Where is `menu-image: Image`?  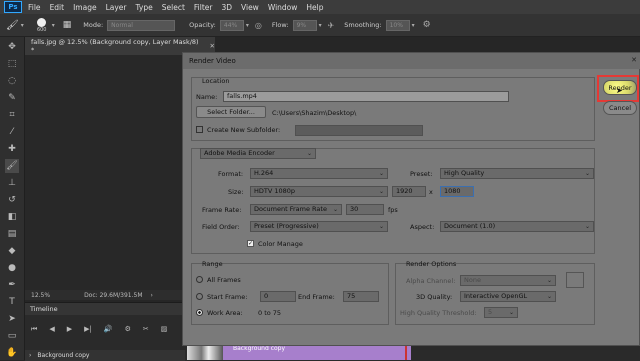 menu-image: Image is located at coordinates (85, 7).